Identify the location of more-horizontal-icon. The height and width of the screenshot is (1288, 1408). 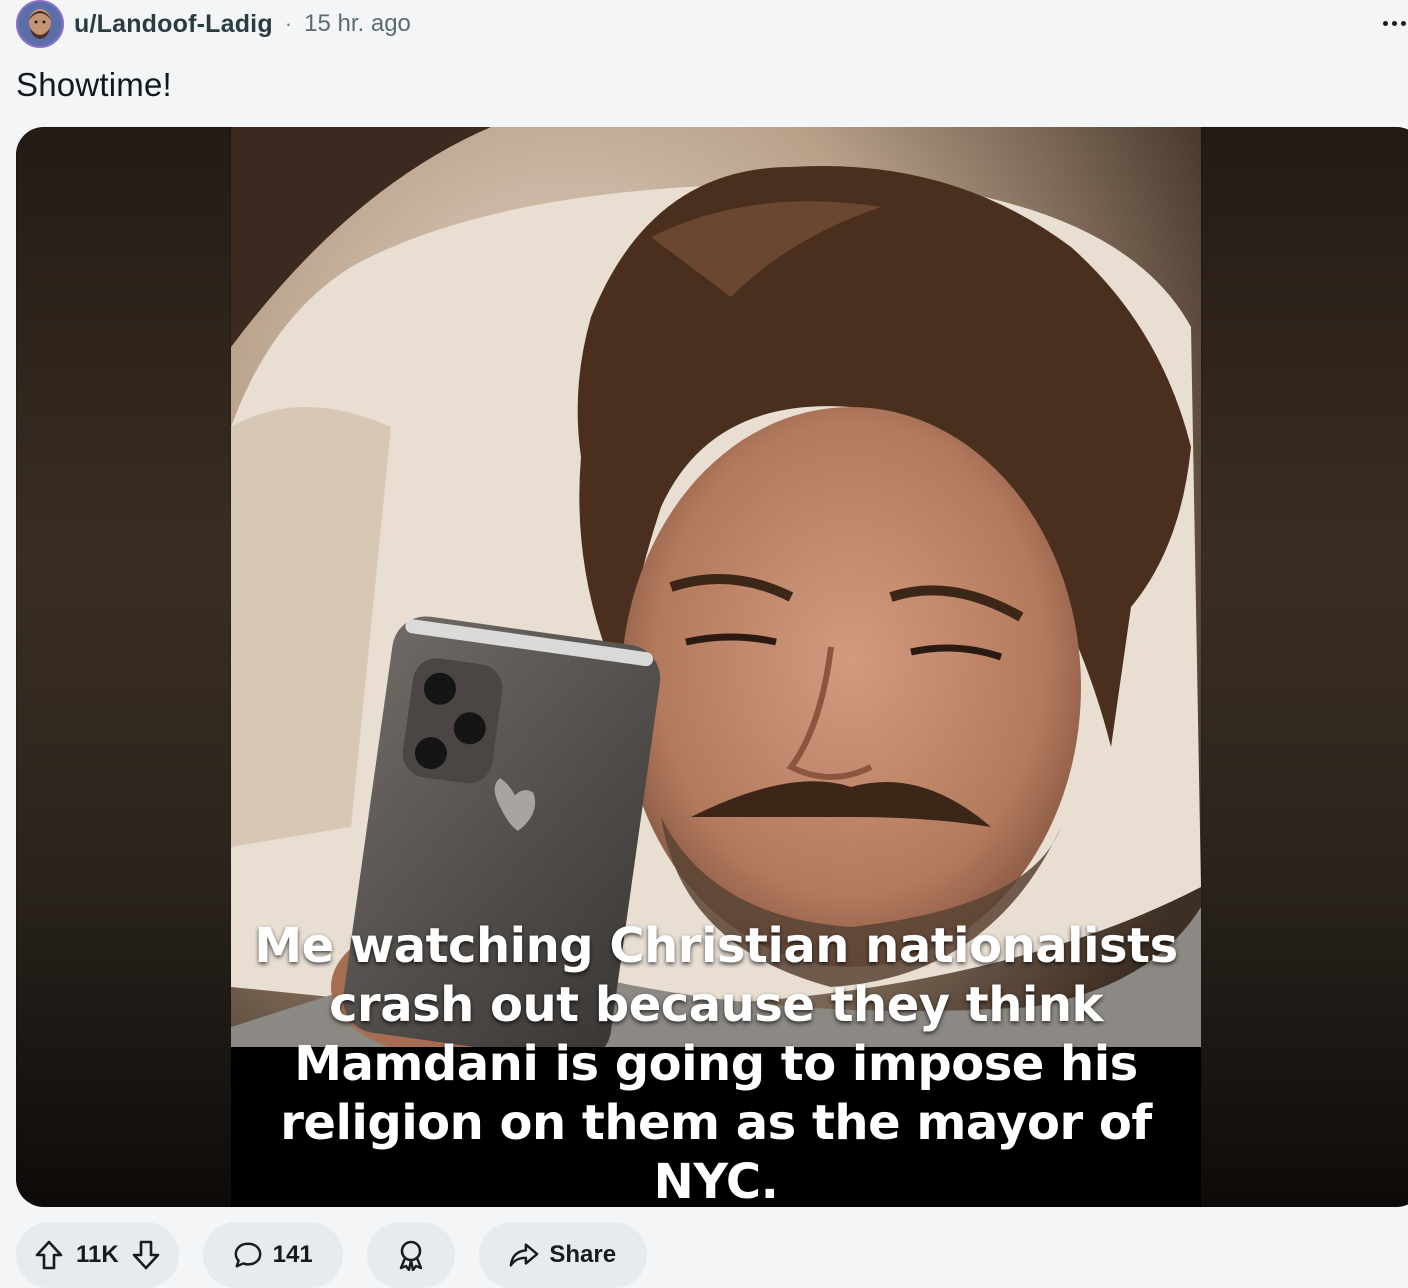
(1385, 23).